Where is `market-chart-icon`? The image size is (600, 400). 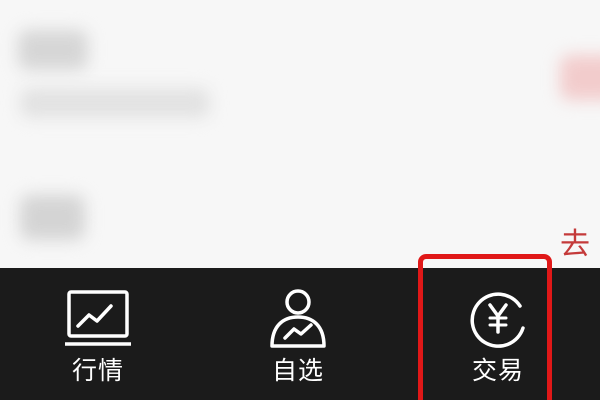 market-chart-icon is located at coordinates (98, 318).